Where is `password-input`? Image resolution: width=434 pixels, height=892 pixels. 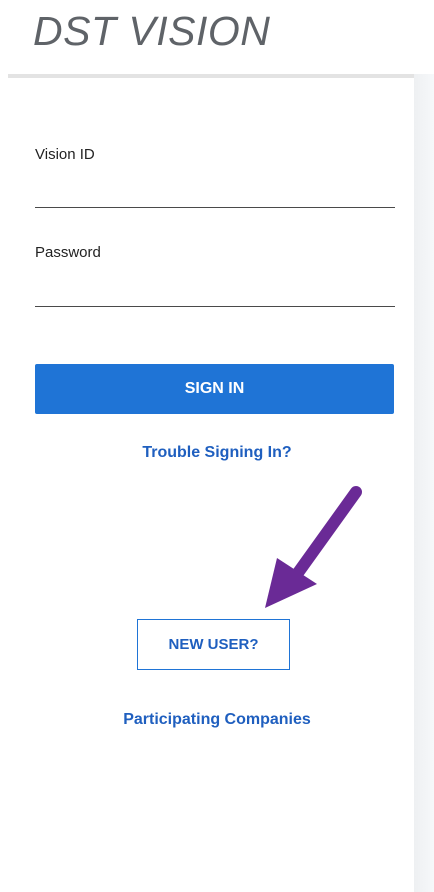 password-input is located at coordinates (215, 290).